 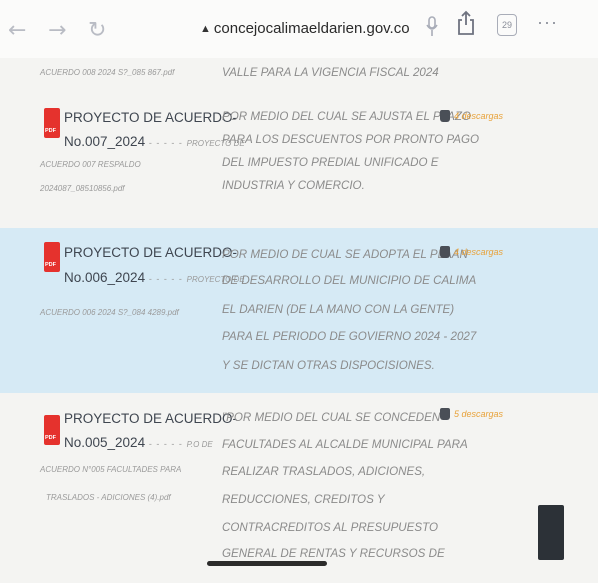 I want to click on document-number: No.005_2024 - - - - - P.O DE, so click(x=138, y=442).